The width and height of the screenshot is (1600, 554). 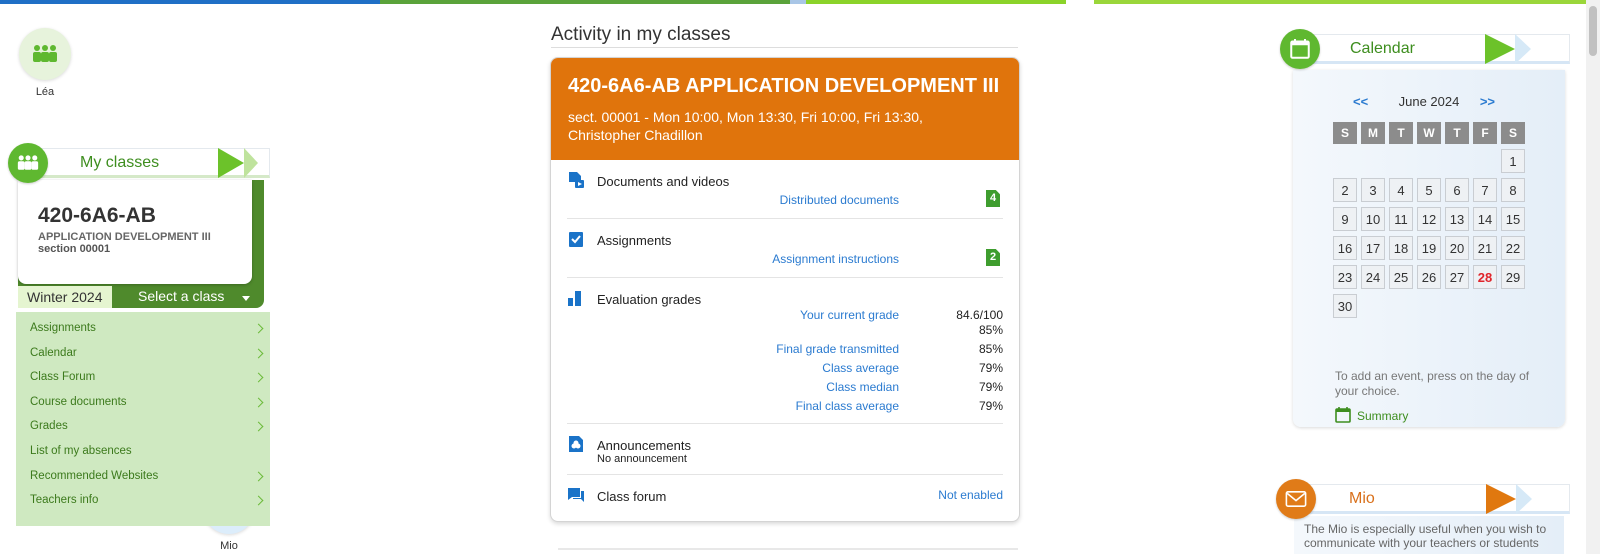 What do you see at coordinates (1429, 133) in the screenshot?
I see `weekday-header: W` at bounding box center [1429, 133].